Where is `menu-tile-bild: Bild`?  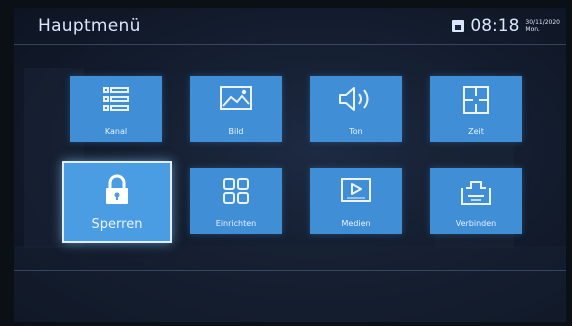
menu-tile-bild: Bild is located at coordinates (236, 109).